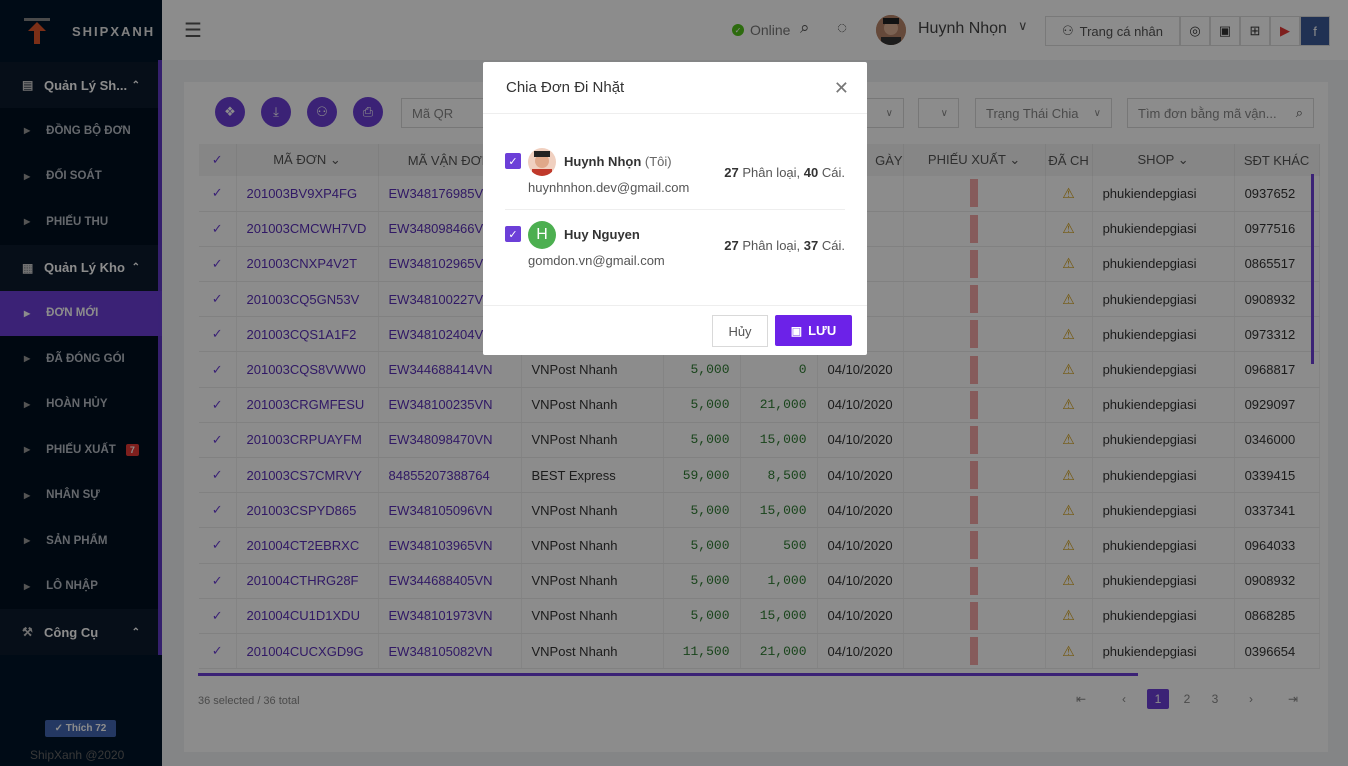 The height and width of the screenshot is (766, 1348). I want to click on save-button: ▣ LƯU, so click(813, 330).